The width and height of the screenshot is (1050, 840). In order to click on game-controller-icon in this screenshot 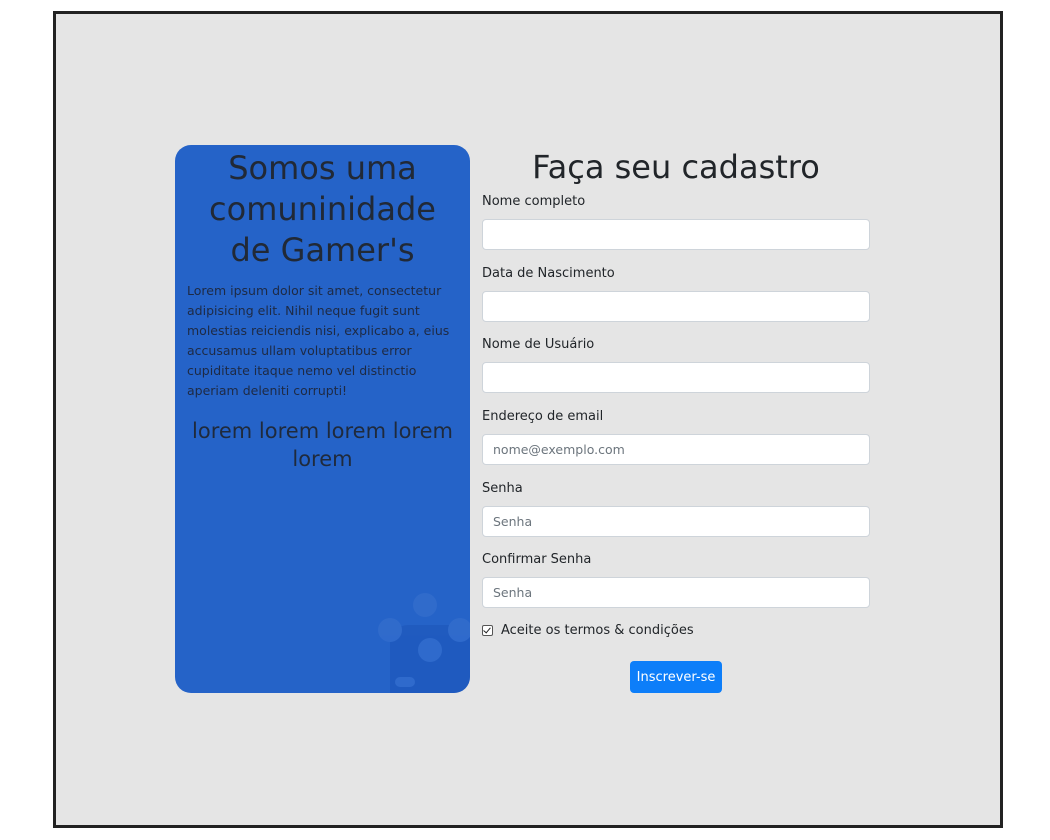, I will do `click(424, 643)`.